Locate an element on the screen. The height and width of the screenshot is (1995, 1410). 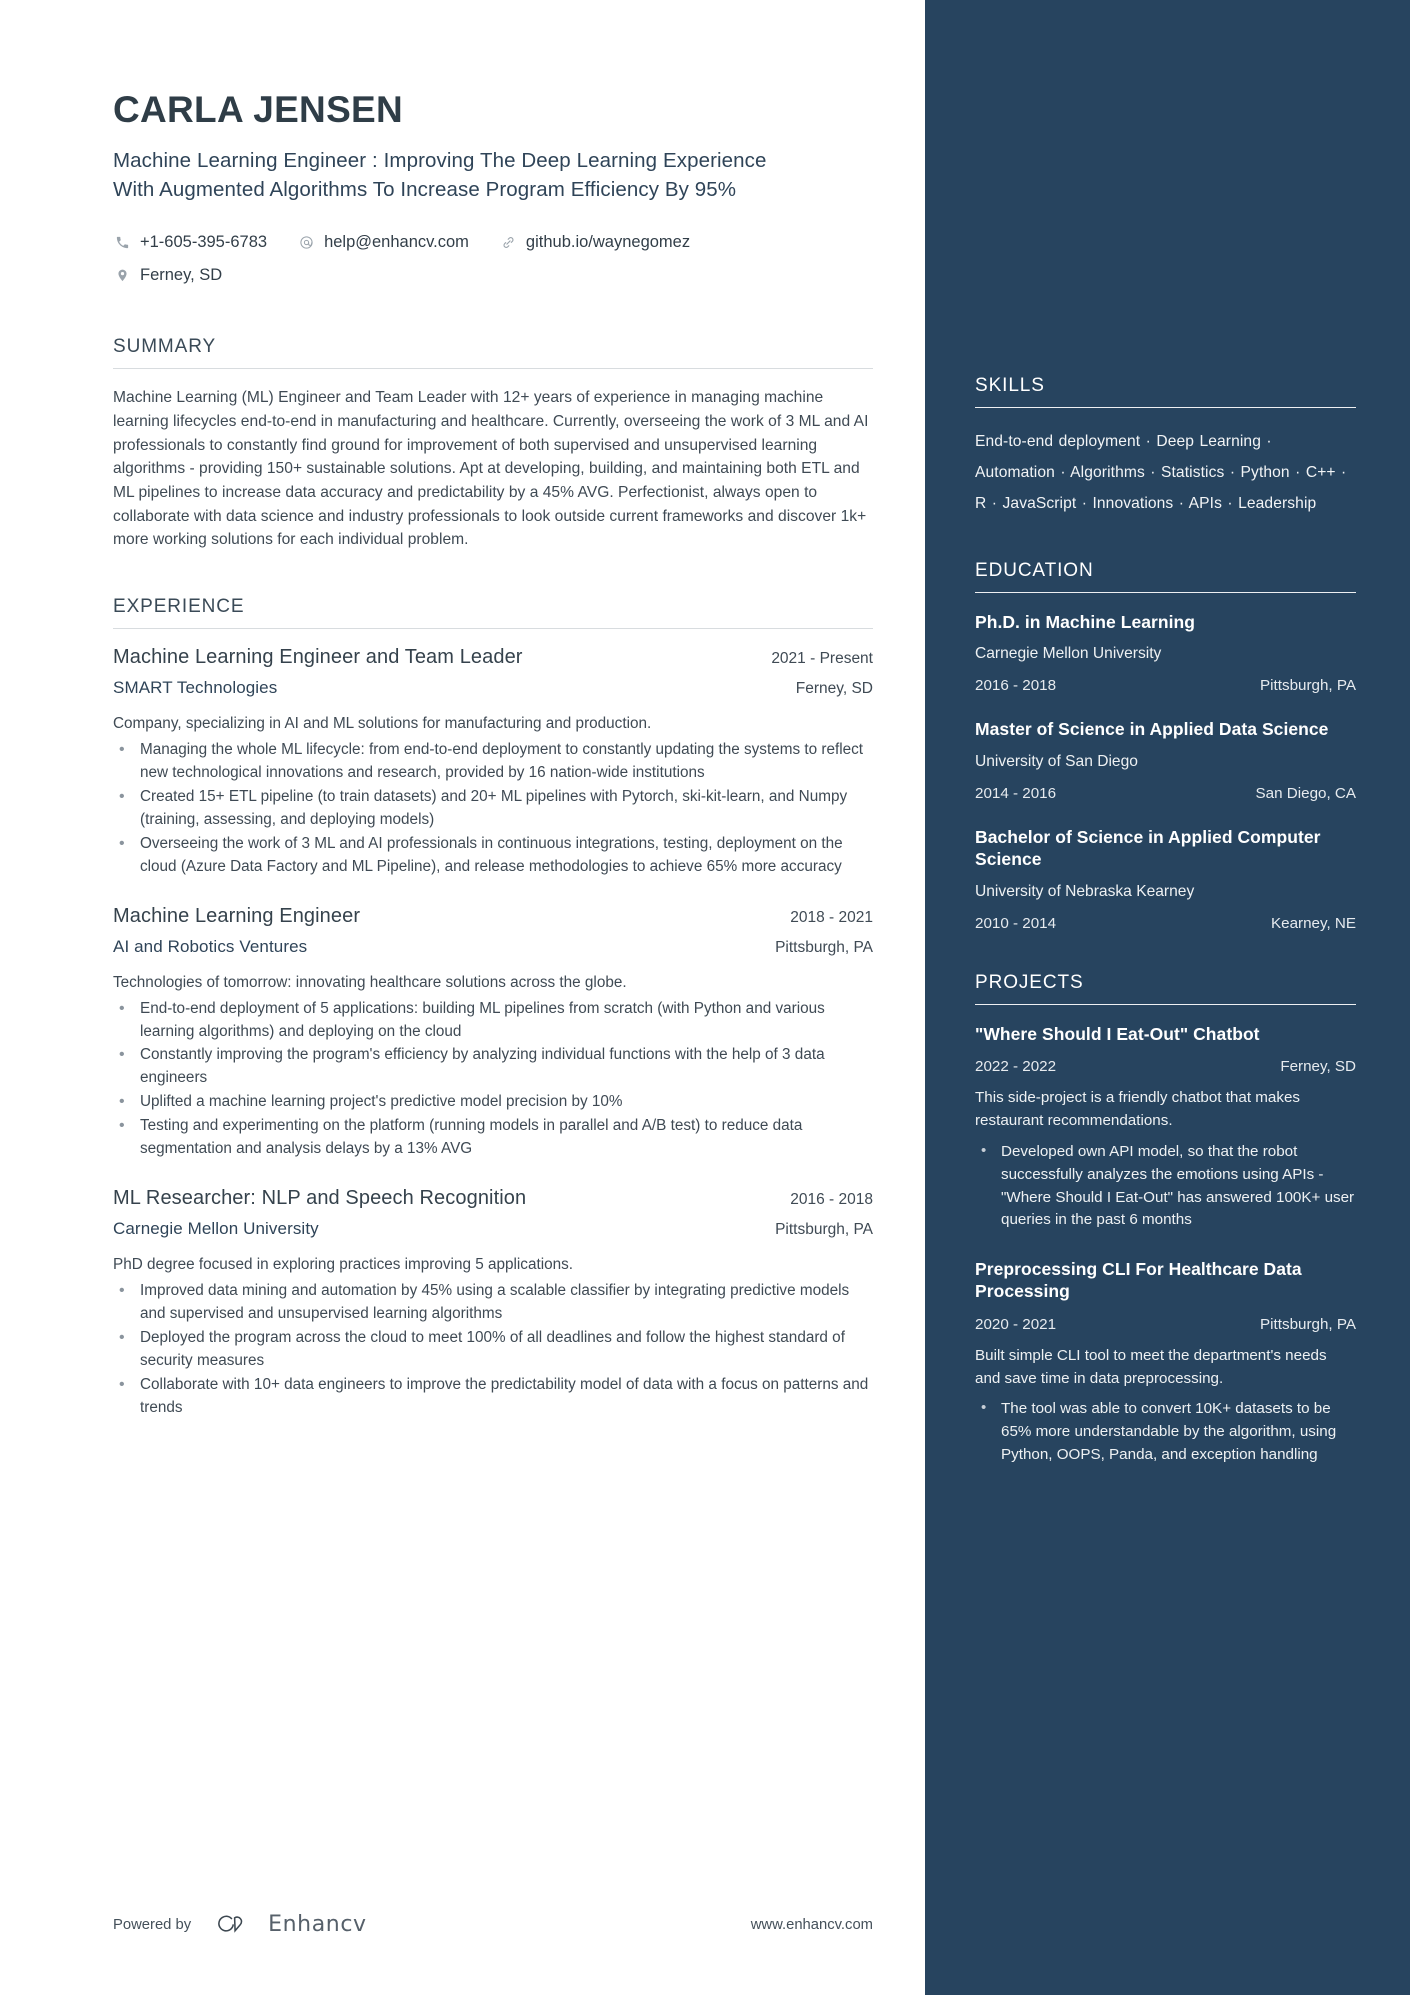
job-title: Machine Learning Engineer is located at coordinates (237, 915).